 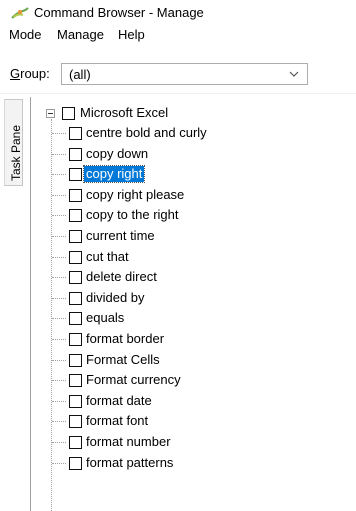 I want to click on window-title: Command Browser - Manage, so click(x=119, y=12).